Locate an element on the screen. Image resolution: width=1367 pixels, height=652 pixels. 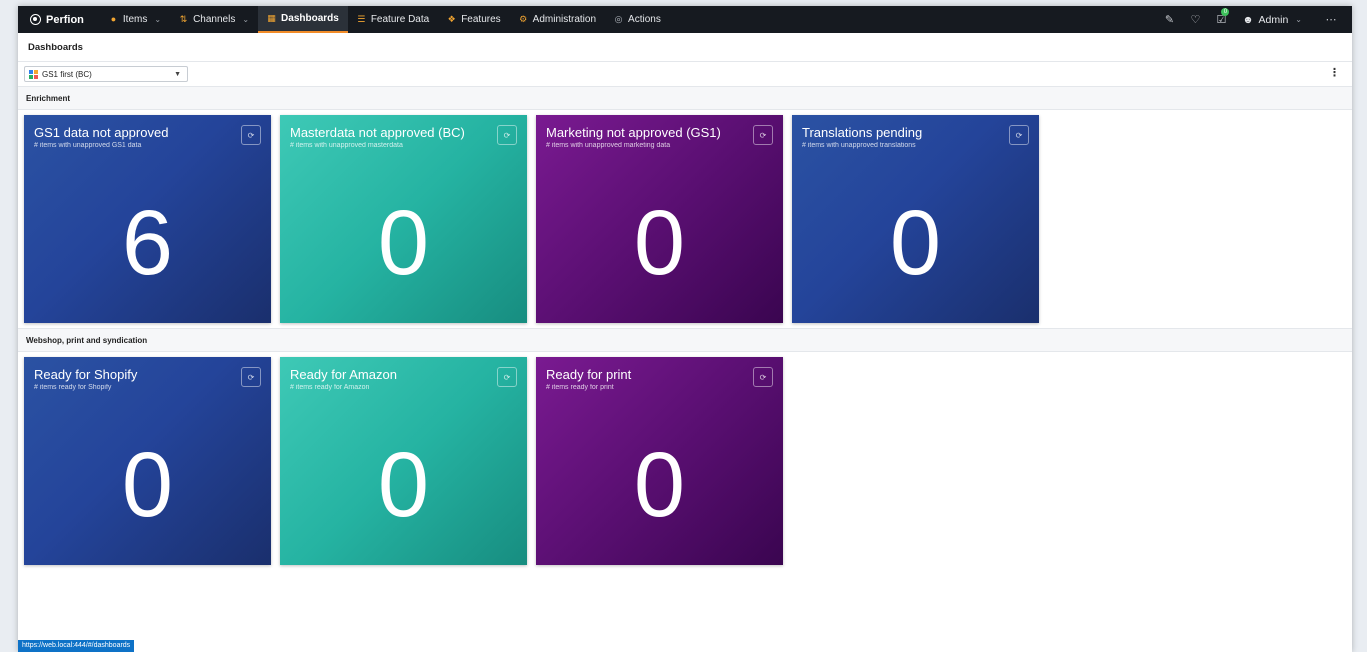
section-header-enrichment: Enrichment is located at coordinates (685, 98).